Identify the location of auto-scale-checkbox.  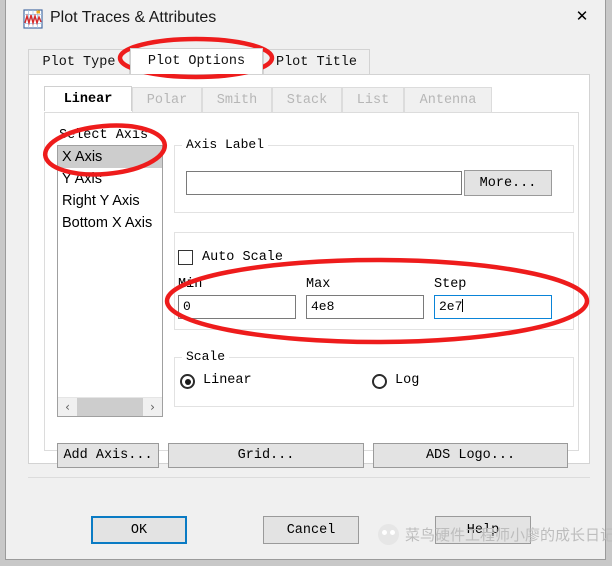
(185, 257).